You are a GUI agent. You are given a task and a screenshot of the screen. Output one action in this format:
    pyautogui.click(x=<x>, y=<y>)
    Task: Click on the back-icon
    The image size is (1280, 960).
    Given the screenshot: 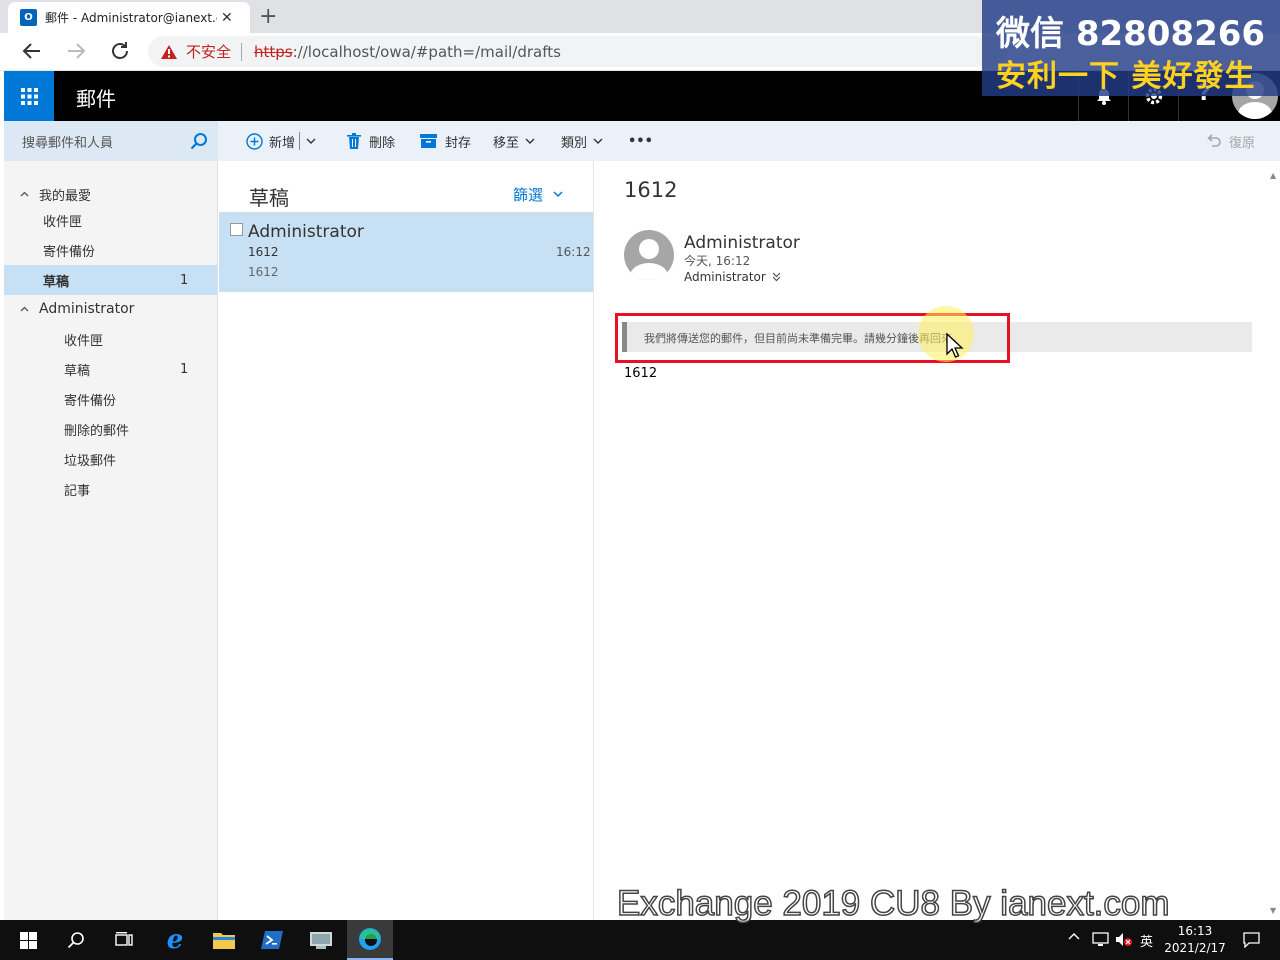 What is the action you would take?
    pyautogui.click(x=32, y=51)
    